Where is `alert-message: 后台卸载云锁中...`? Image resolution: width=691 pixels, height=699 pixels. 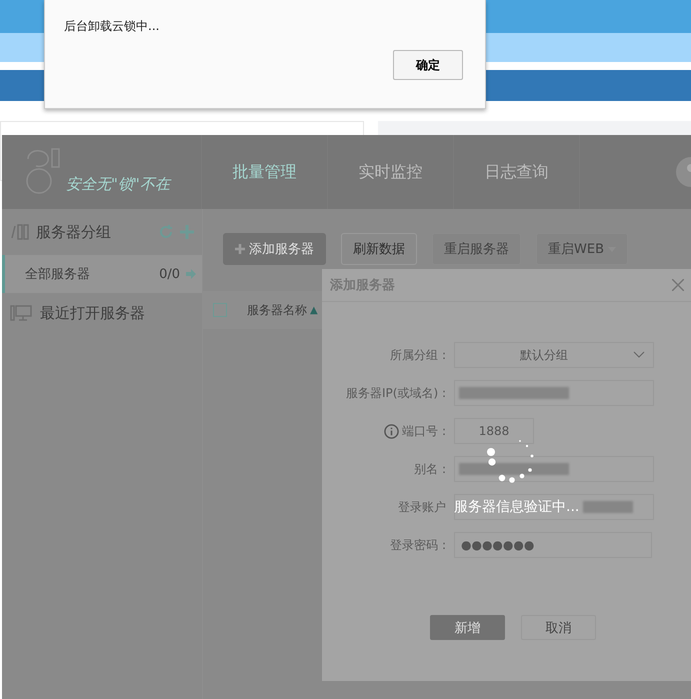 alert-message: 后台卸载云锁中... is located at coordinates (112, 26).